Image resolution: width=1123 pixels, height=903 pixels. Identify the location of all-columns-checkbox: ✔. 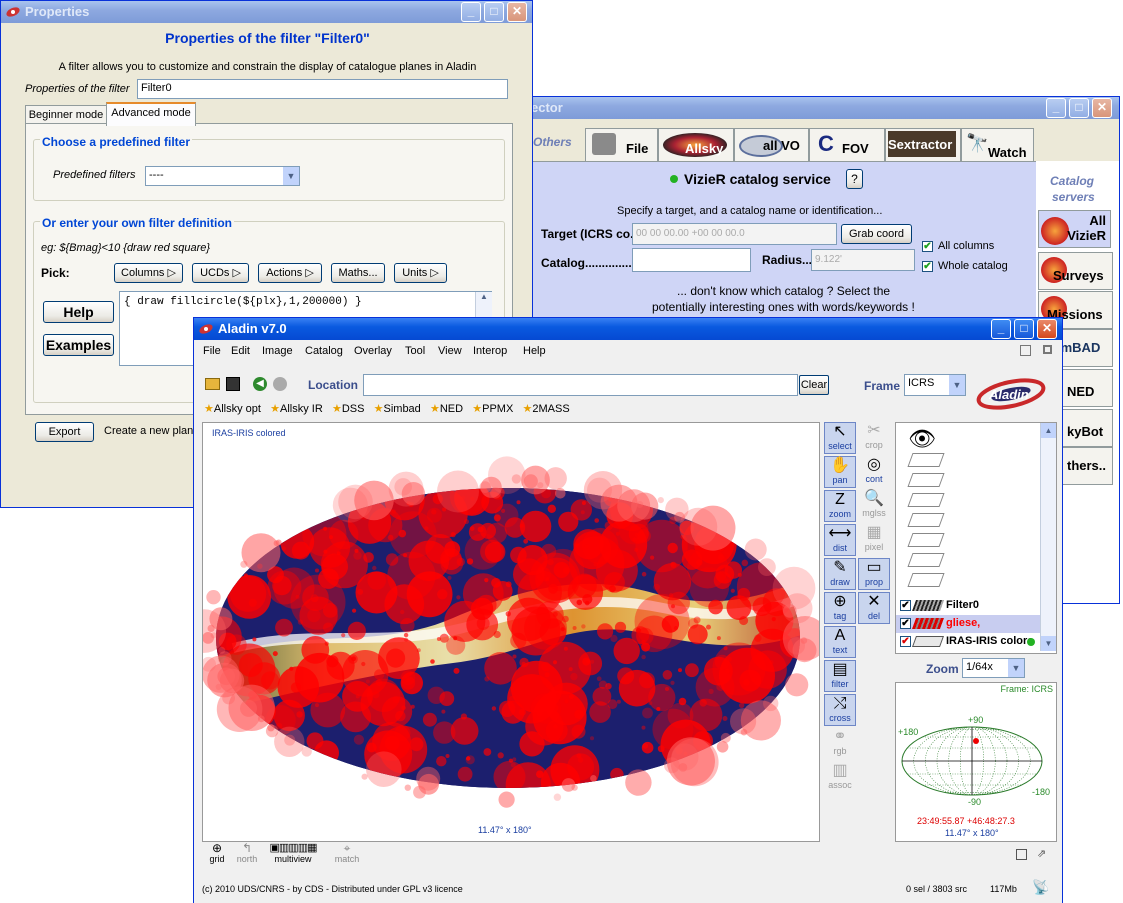
(927, 246).